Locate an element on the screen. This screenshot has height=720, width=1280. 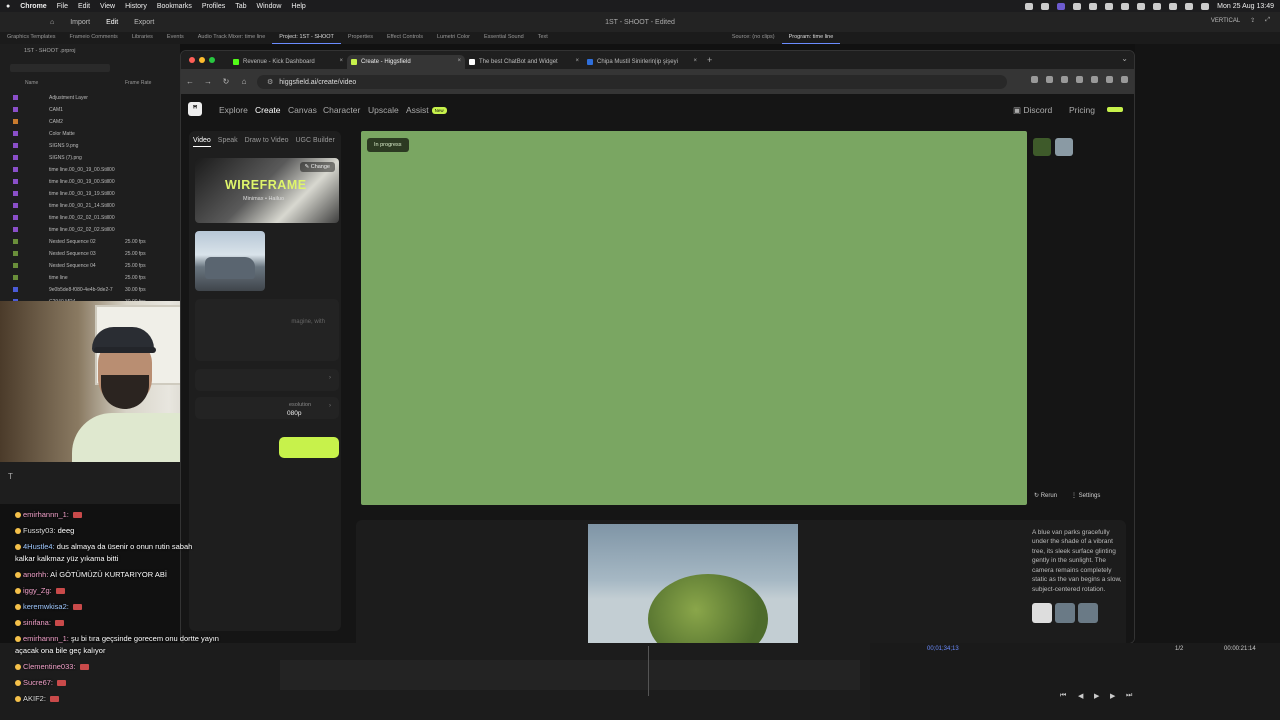
record-icon is located at coordinates (1029, 6).